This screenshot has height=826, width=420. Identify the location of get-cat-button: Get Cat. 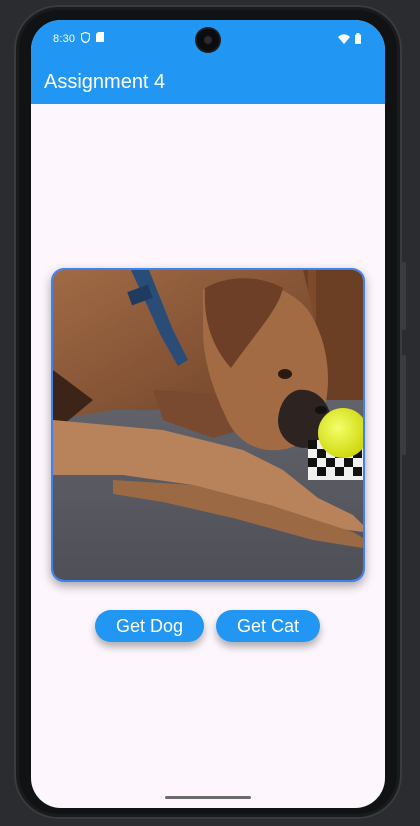
(268, 626).